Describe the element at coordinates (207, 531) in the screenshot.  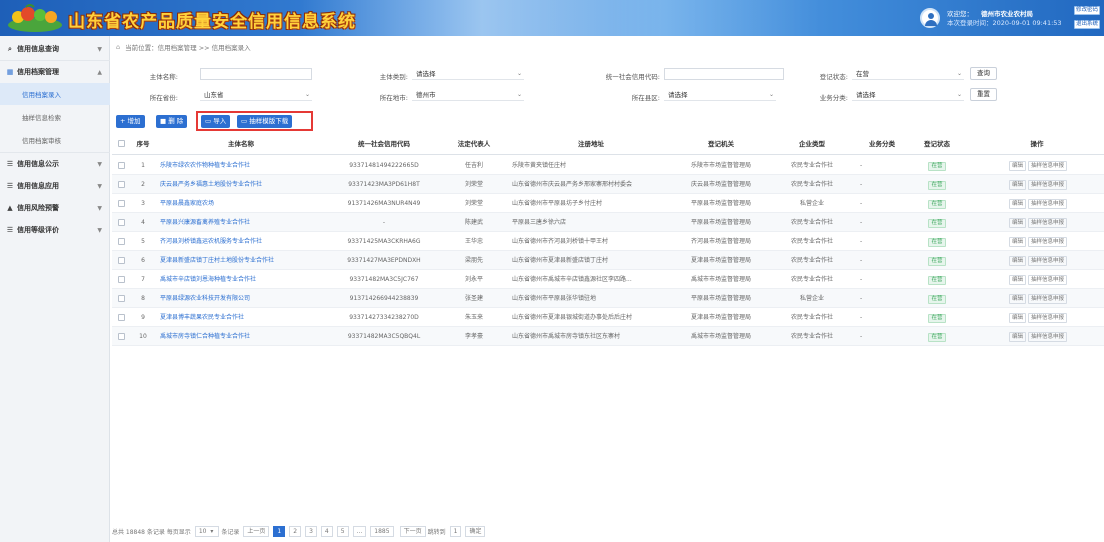
I see `page-size-select: 10 ▾` at that location.